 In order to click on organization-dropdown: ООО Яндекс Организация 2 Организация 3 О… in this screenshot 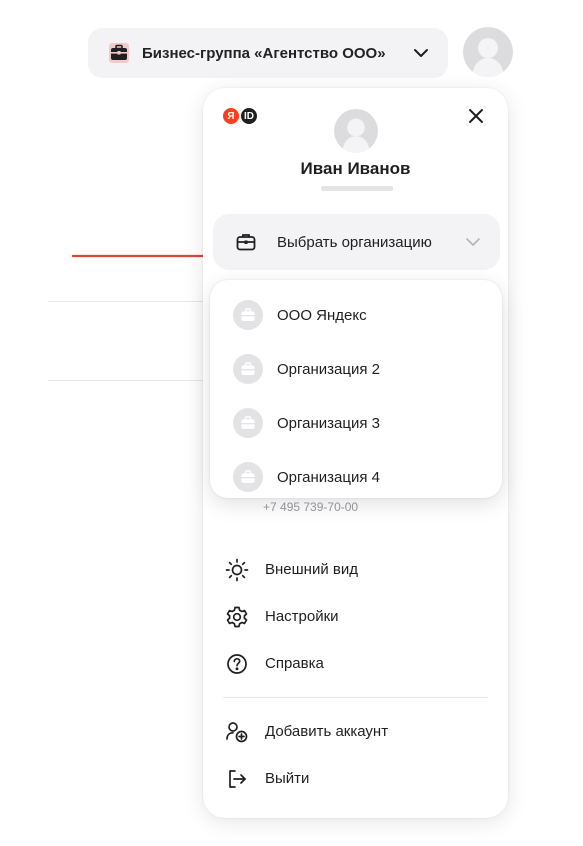, I will do `click(356, 389)`.